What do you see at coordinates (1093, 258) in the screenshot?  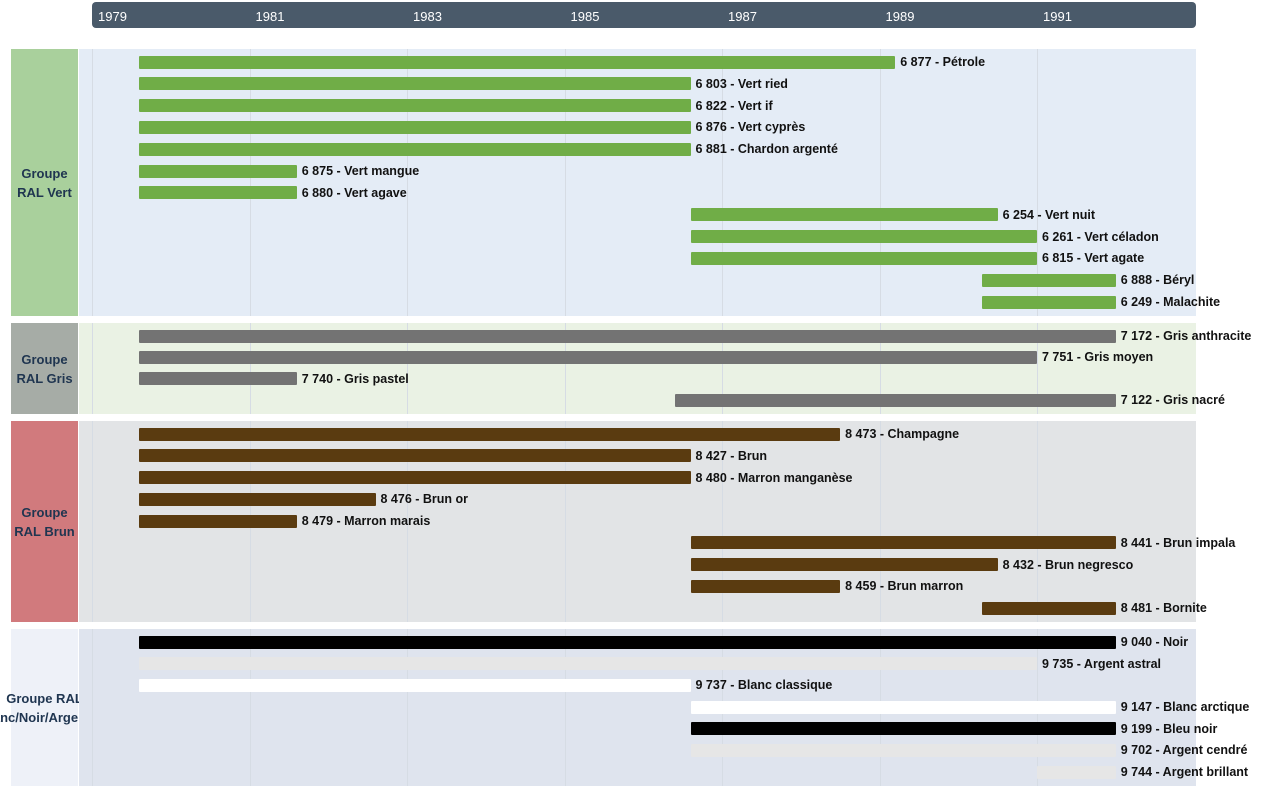 I see `bar-label: 6 815 - Vert agate` at bounding box center [1093, 258].